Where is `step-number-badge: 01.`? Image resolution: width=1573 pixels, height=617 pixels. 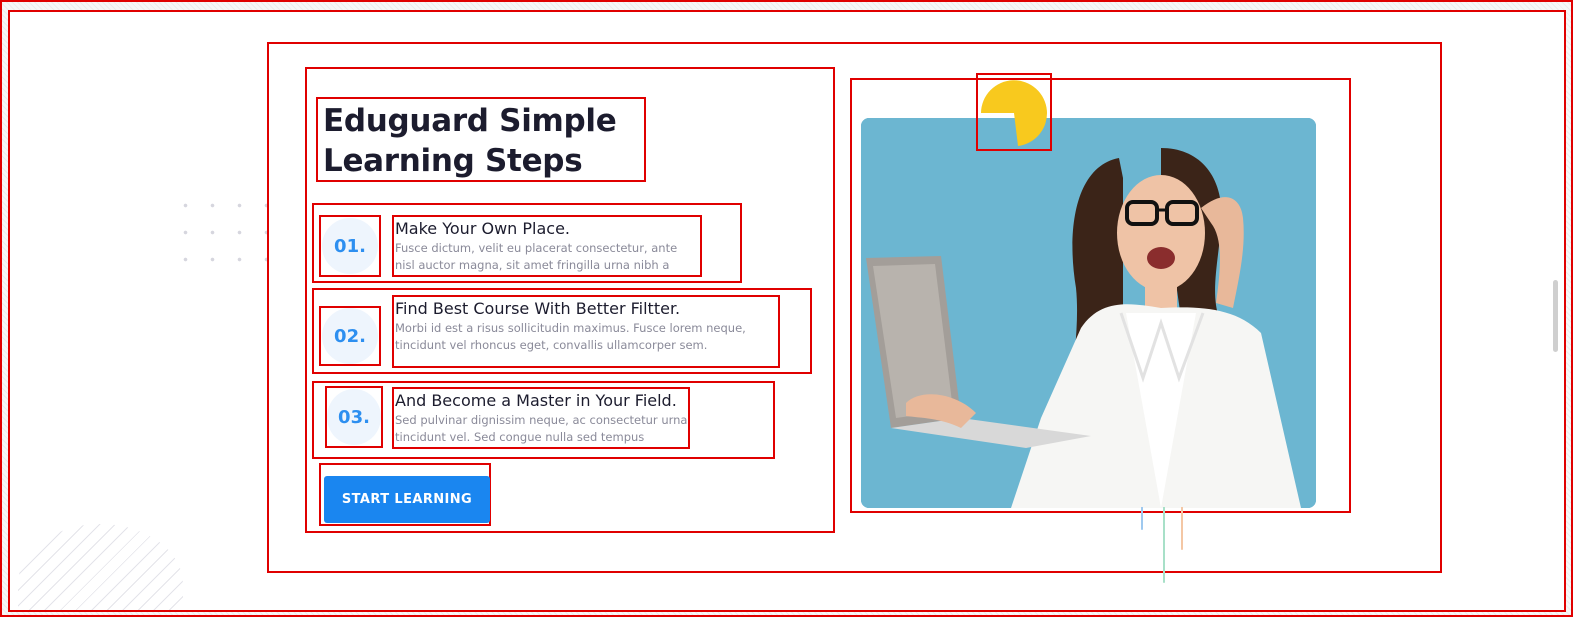
step-number-badge: 01. is located at coordinates (350, 246).